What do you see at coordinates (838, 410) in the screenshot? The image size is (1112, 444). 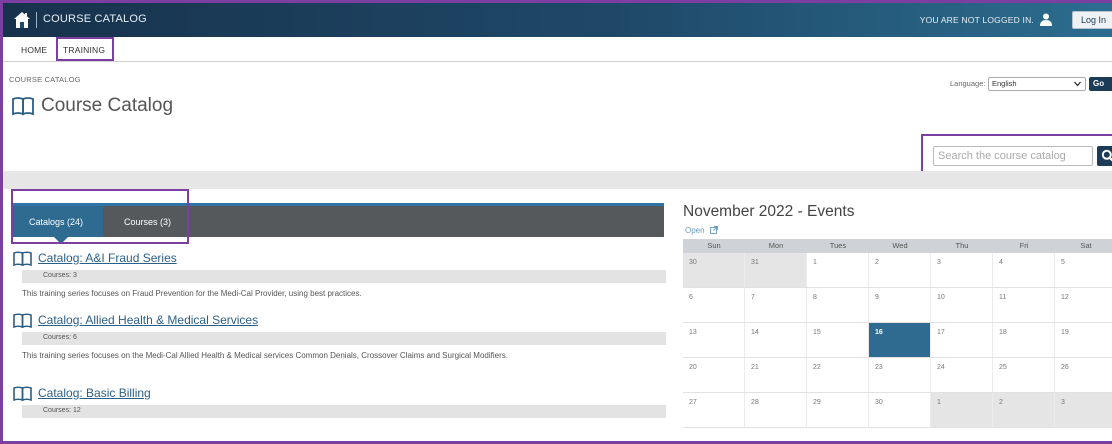 I see `calendar-day: 29` at bounding box center [838, 410].